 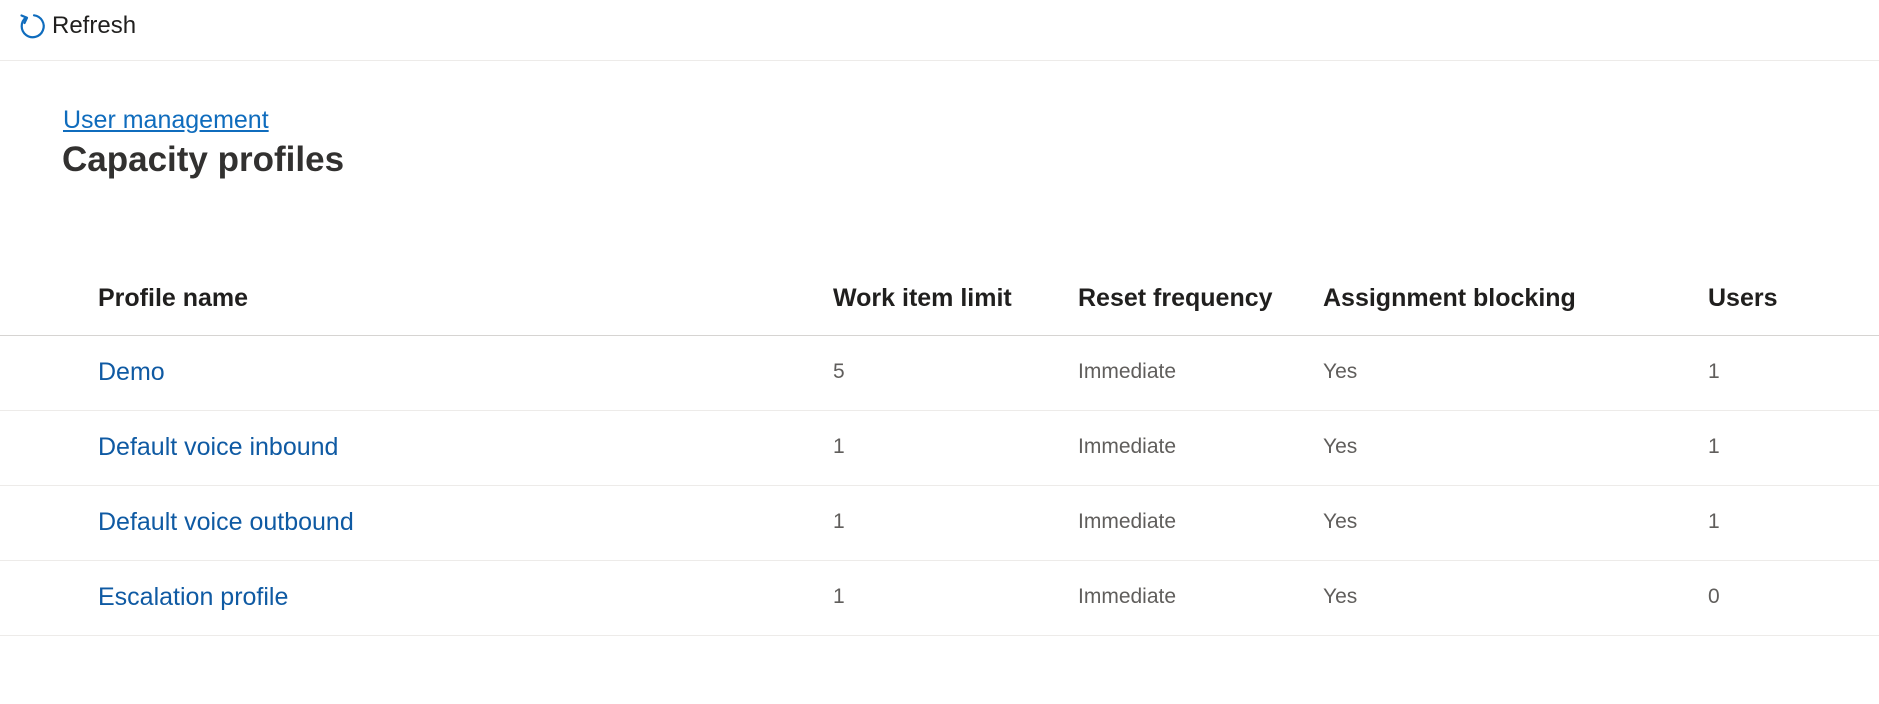 I want to click on breadcrumb-user-management-link: User management, so click(x=166, y=120).